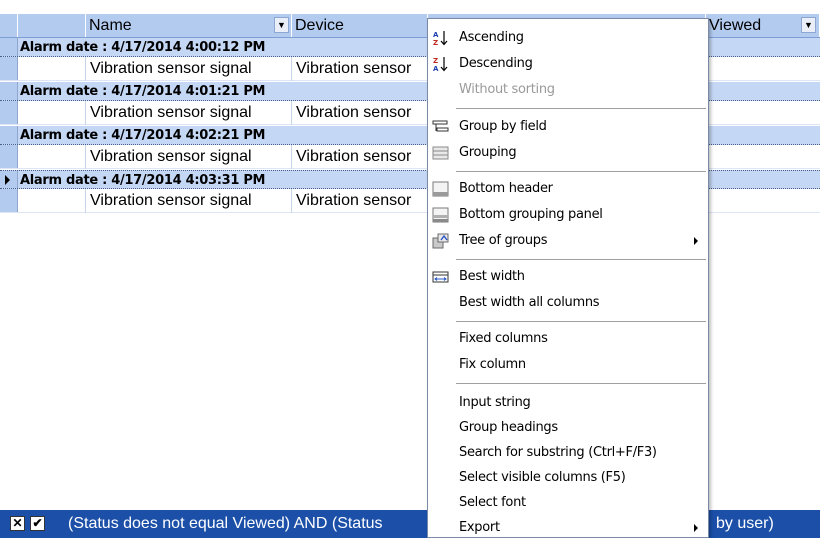  I want to click on menu-item-label: Group by field, so click(503, 126).